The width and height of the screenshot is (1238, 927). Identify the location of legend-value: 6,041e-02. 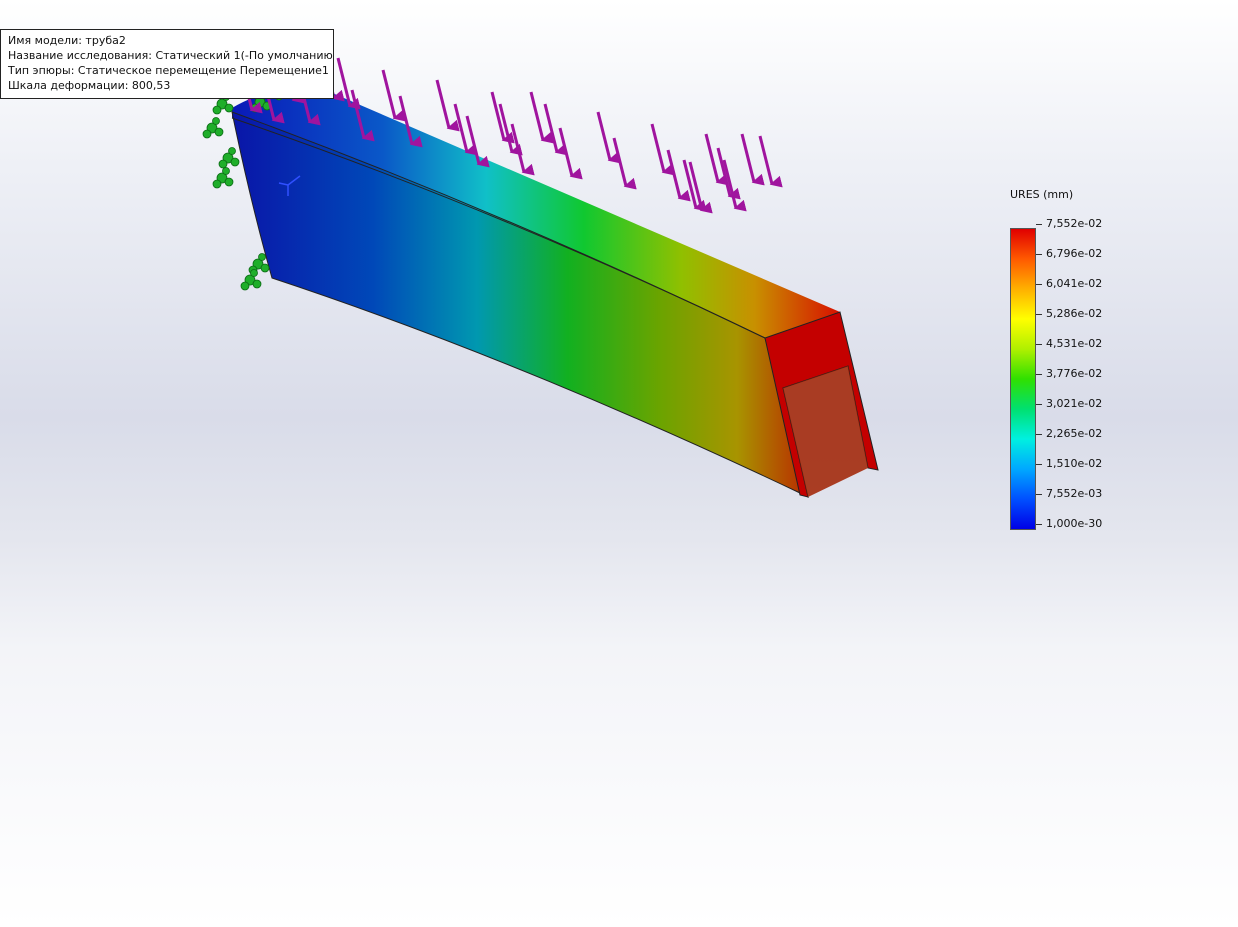
(1074, 283).